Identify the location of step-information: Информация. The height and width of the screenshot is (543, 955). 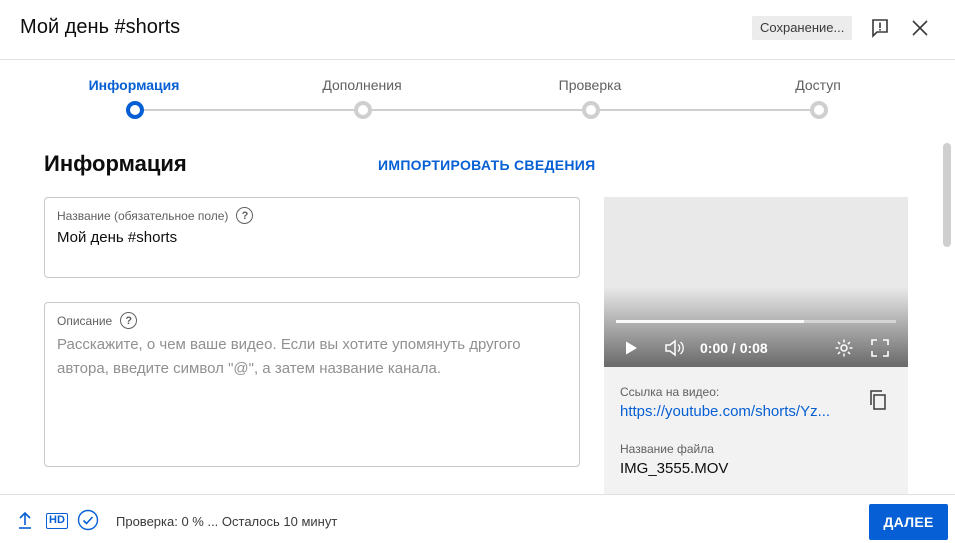
(134, 89).